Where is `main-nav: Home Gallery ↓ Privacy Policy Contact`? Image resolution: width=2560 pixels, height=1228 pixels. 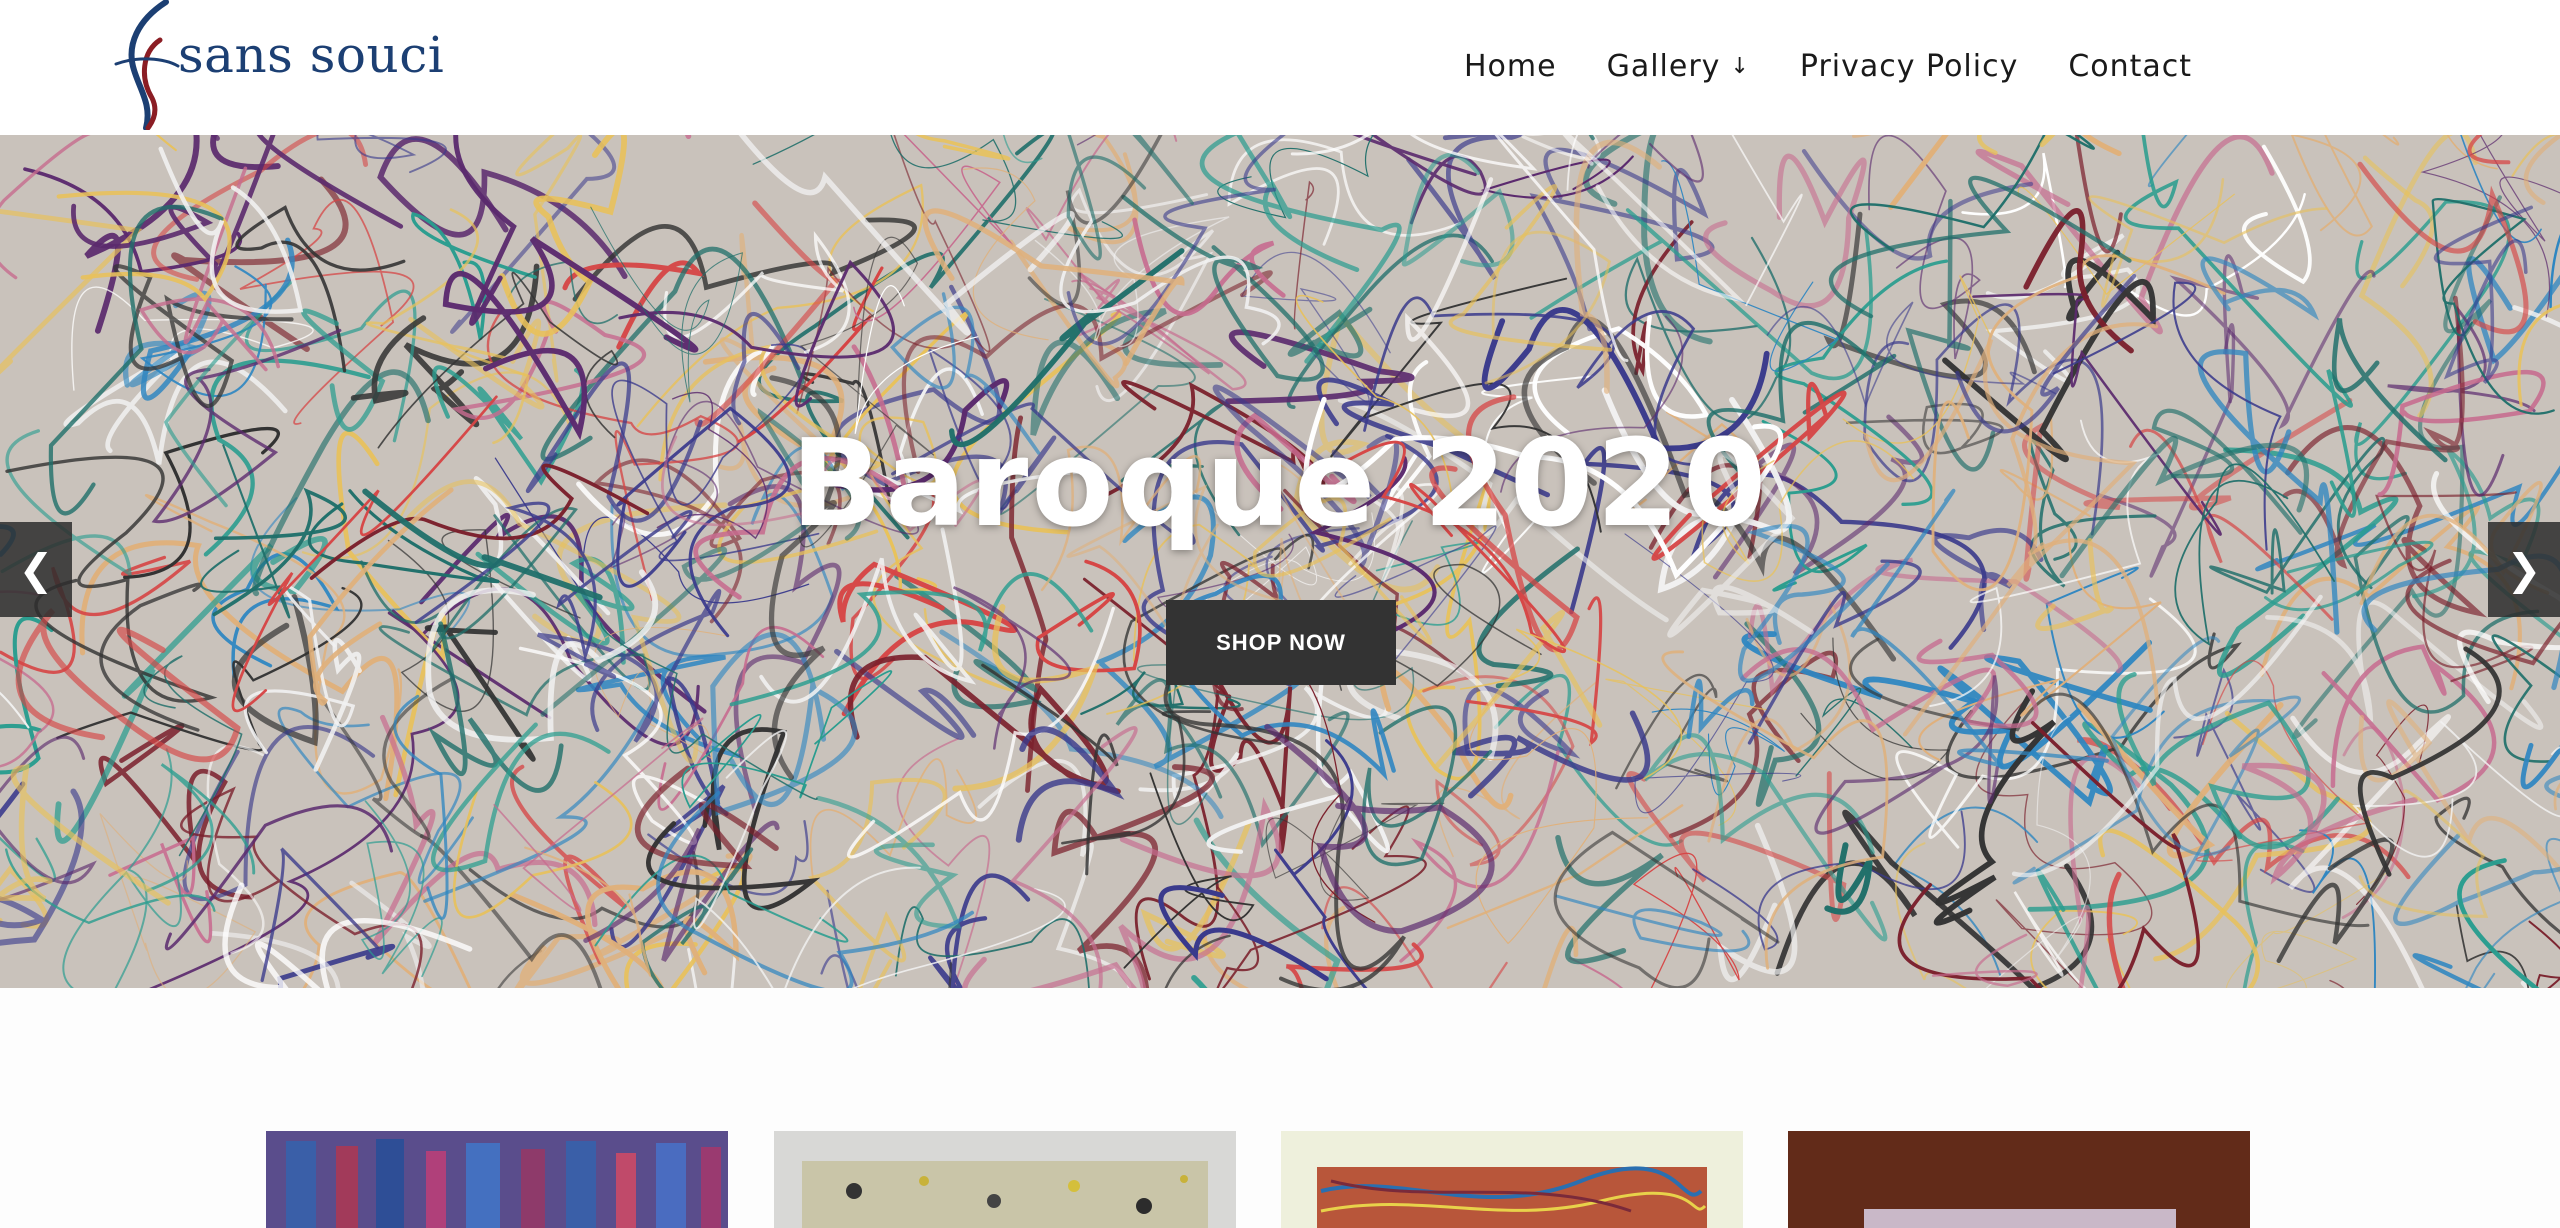 main-nav: Home Gallery ↓ Privacy Policy Contact is located at coordinates (1828, 66).